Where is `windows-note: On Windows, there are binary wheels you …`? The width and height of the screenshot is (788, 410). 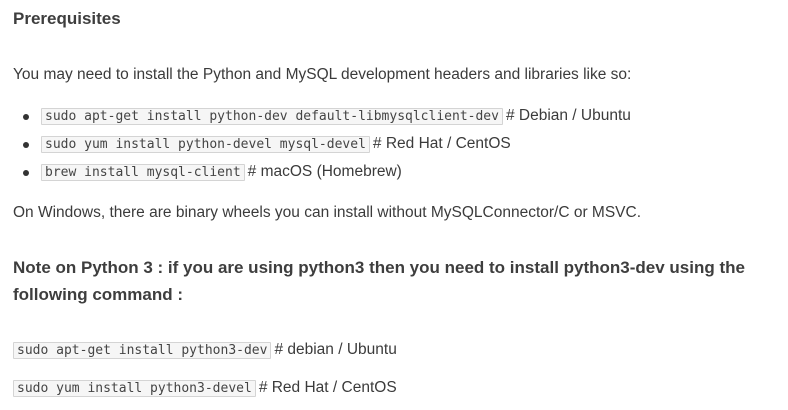
windows-note: On Windows, there are binary wheels you … is located at coordinates (327, 212).